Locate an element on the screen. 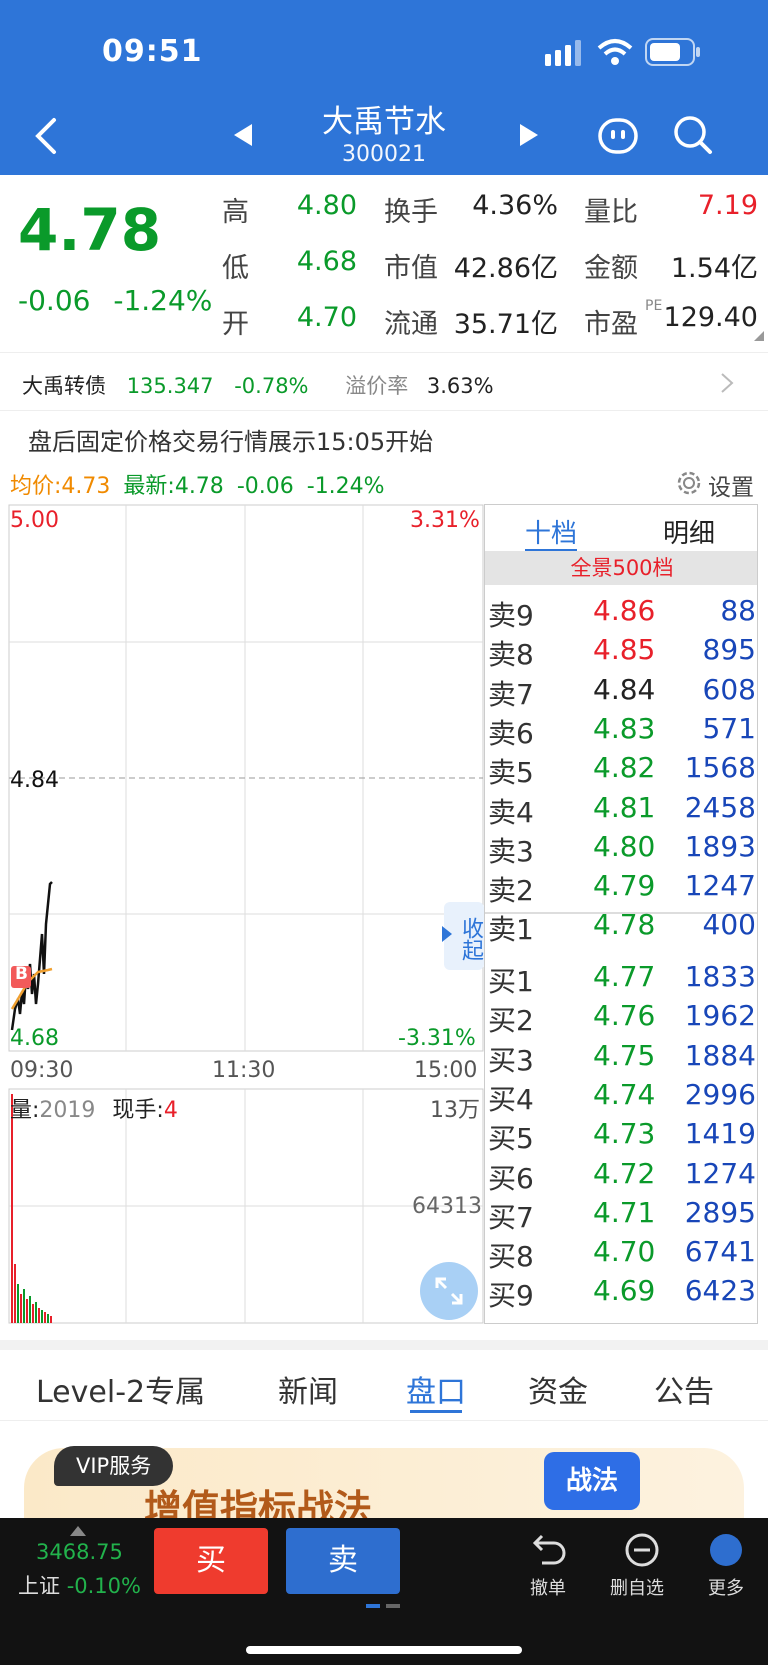 The image size is (768, 1665). y-high-pct: 3.31% is located at coordinates (445, 520).